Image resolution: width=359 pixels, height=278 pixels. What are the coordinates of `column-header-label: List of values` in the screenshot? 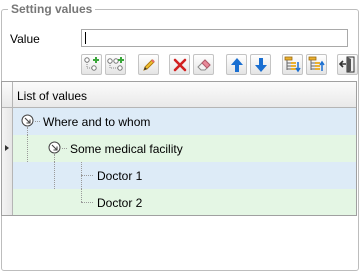 It's located at (52, 96).